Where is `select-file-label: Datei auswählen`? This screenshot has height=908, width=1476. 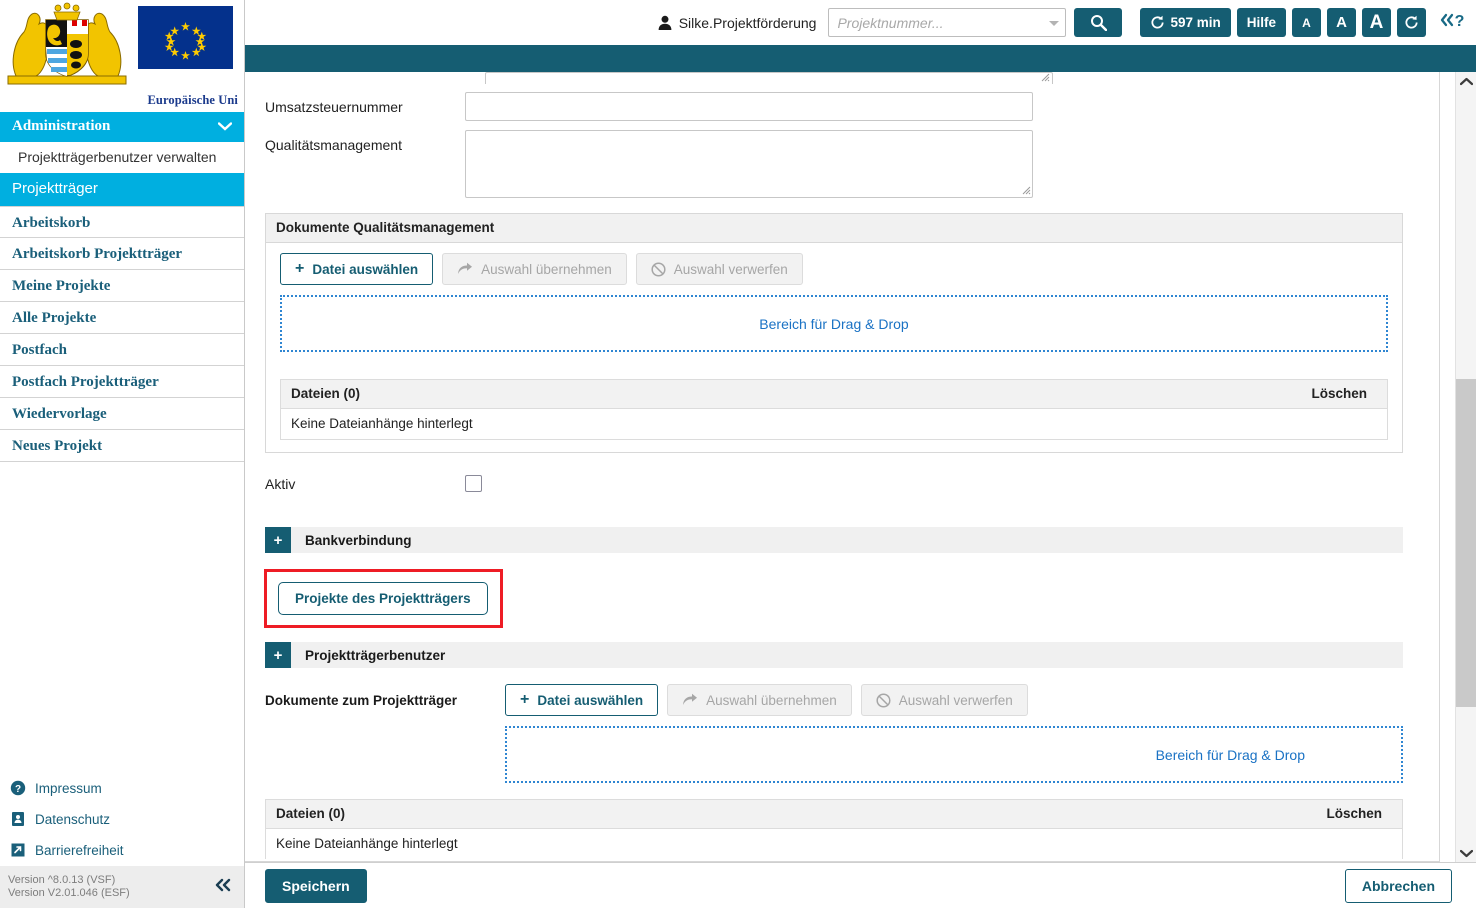
select-file-label: Datei auswählen is located at coordinates (590, 700).